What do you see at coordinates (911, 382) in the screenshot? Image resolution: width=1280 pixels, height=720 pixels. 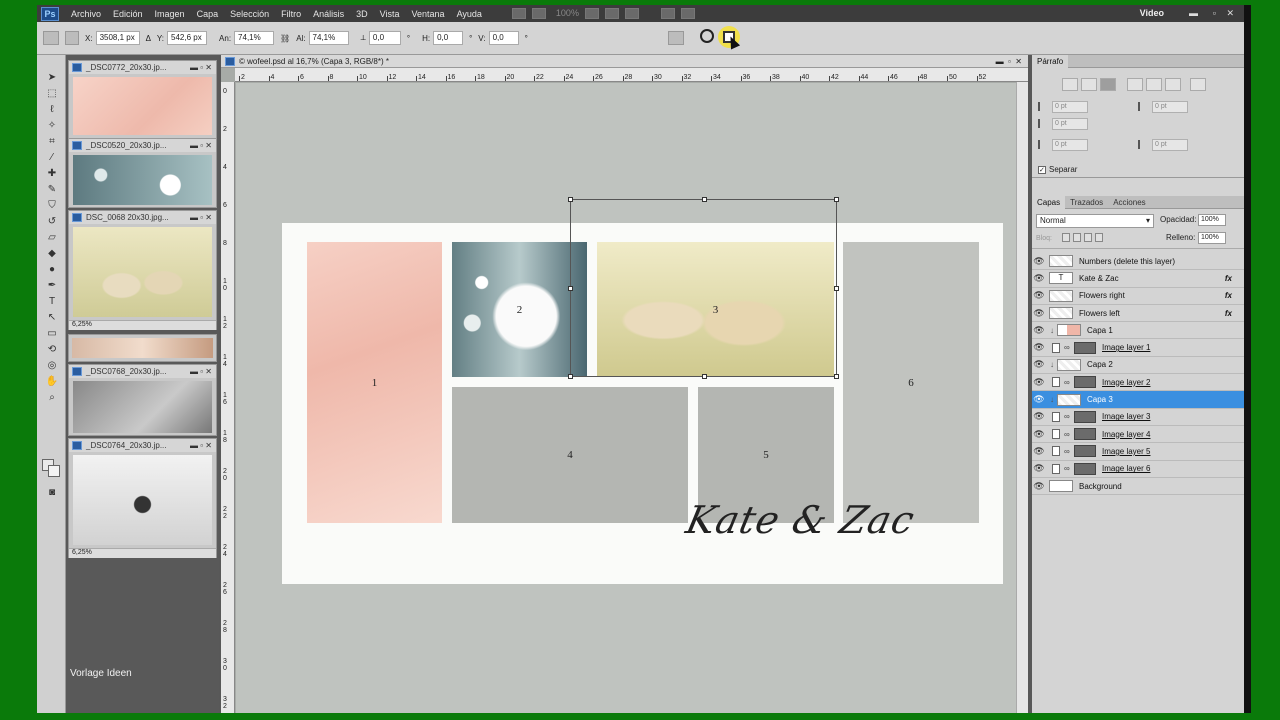 I see `image-slot-6: 6` at bounding box center [911, 382].